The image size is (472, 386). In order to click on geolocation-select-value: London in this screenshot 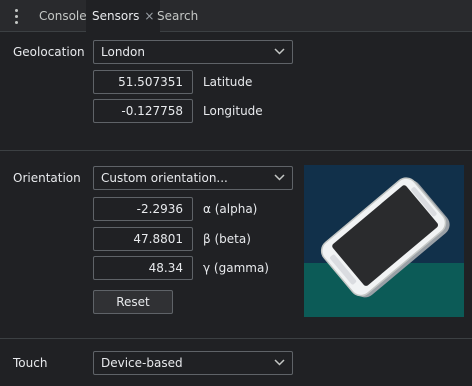, I will do `click(123, 52)`.